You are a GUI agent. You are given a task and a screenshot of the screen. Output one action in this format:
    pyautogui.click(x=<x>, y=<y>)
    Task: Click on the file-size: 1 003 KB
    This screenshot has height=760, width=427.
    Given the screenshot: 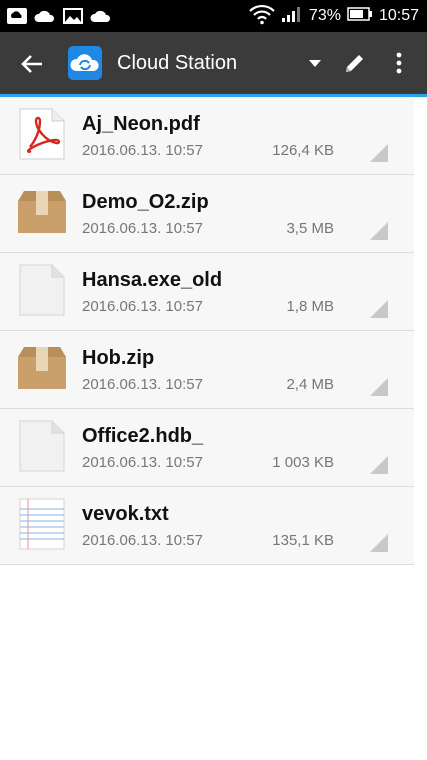 What is the action you would take?
    pyautogui.click(x=303, y=462)
    